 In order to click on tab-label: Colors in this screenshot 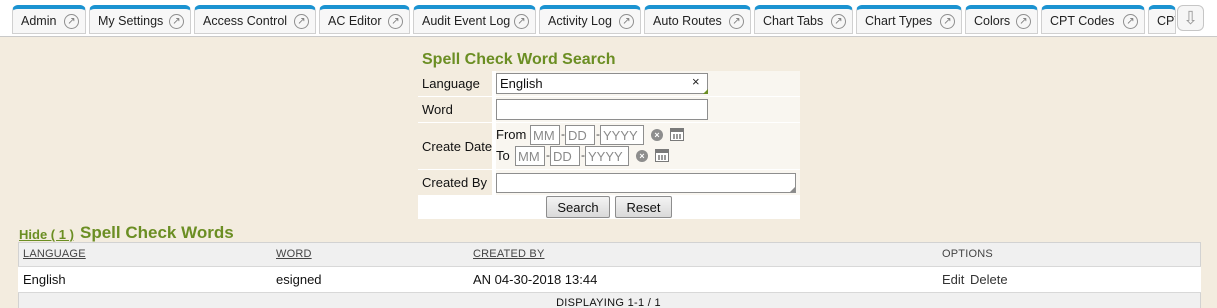, I will do `click(992, 21)`.